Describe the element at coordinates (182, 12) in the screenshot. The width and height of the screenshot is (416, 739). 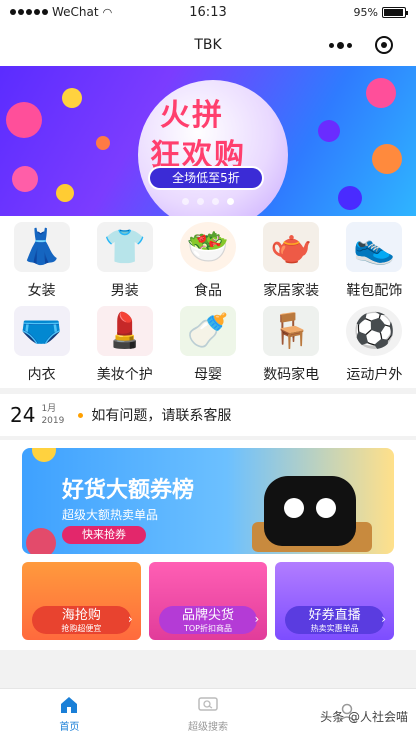
I see `status-left: WeChat ◠` at that location.